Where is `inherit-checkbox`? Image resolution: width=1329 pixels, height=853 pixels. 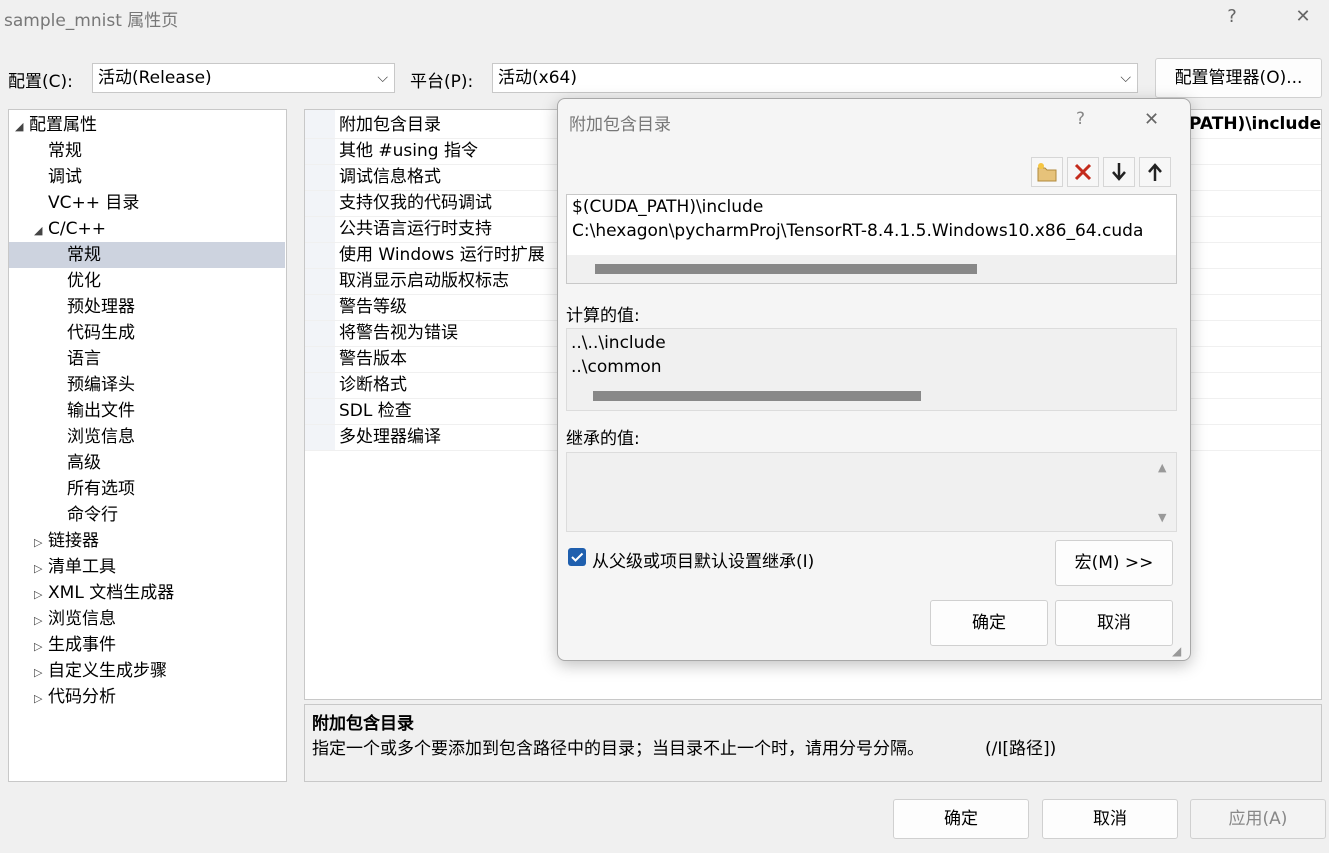 inherit-checkbox is located at coordinates (577, 557).